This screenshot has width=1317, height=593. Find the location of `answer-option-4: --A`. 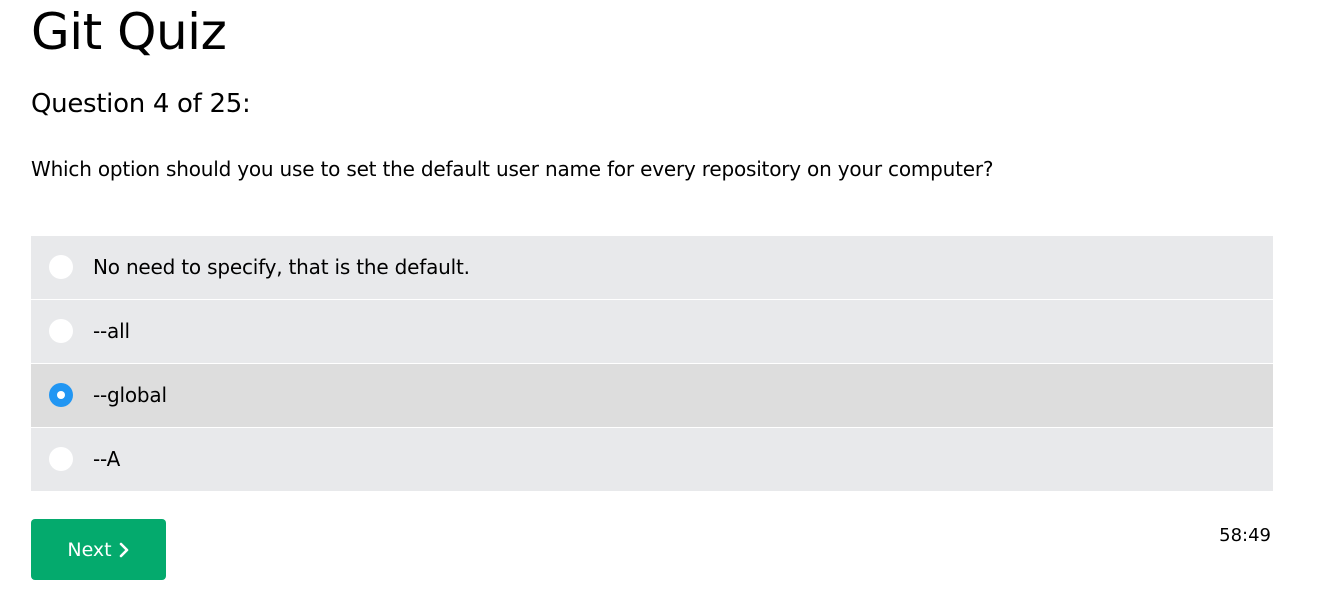

answer-option-4: --A is located at coordinates (652, 459).